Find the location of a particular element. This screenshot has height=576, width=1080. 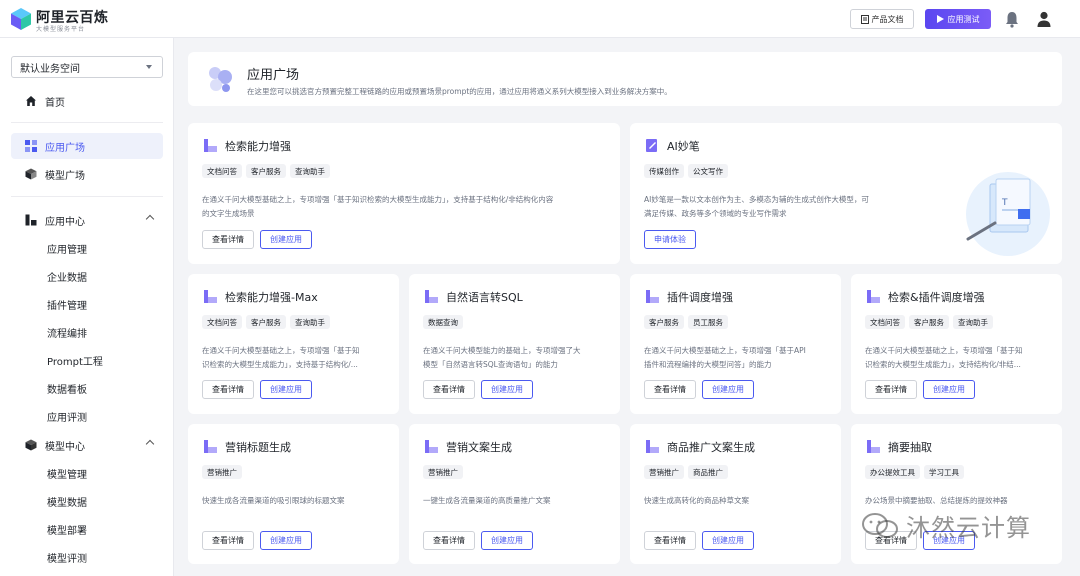

sidebar-subitem-app-evaluation: 应用评测 is located at coordinates (67, 416).